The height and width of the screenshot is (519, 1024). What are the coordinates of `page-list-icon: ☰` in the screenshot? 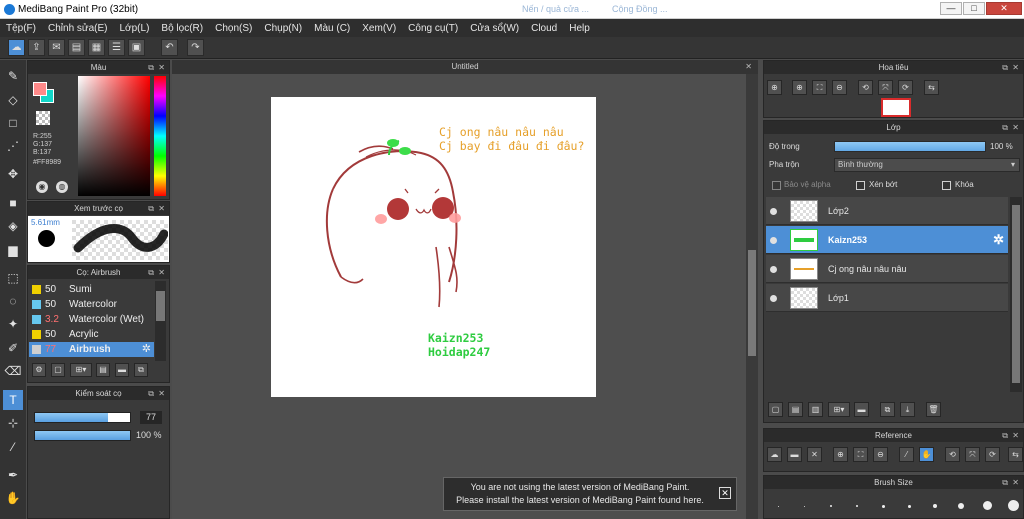 It's located at (116, 47).